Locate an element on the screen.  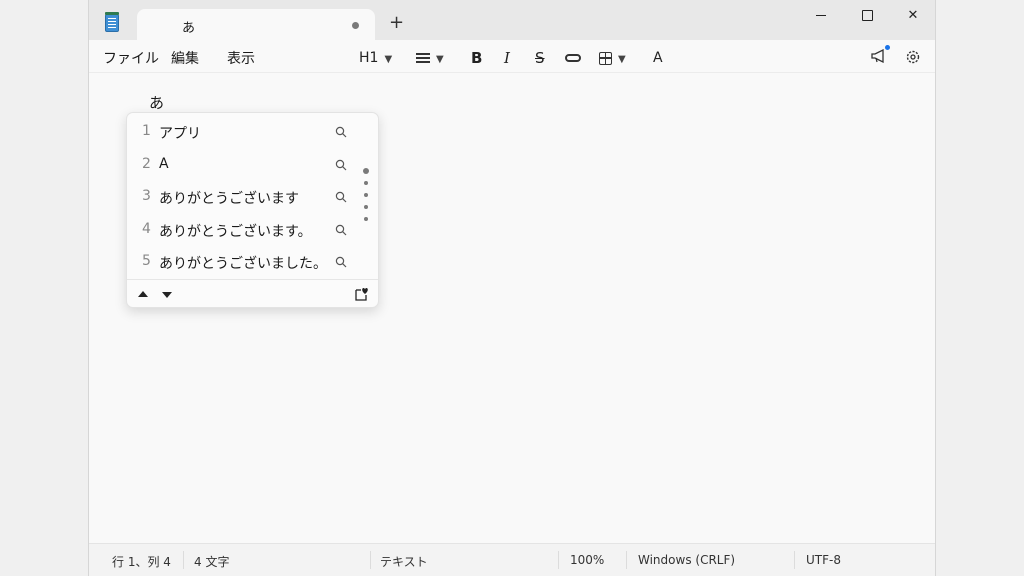
candidate-item: 5 ありがとうございました。 is located at coordinates (243, 261).